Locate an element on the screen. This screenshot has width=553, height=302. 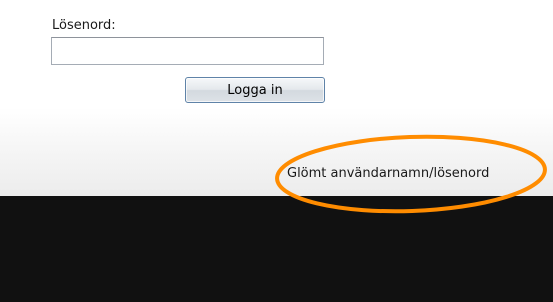
password-label: Lösenord: is located at coordinates (84, 25).